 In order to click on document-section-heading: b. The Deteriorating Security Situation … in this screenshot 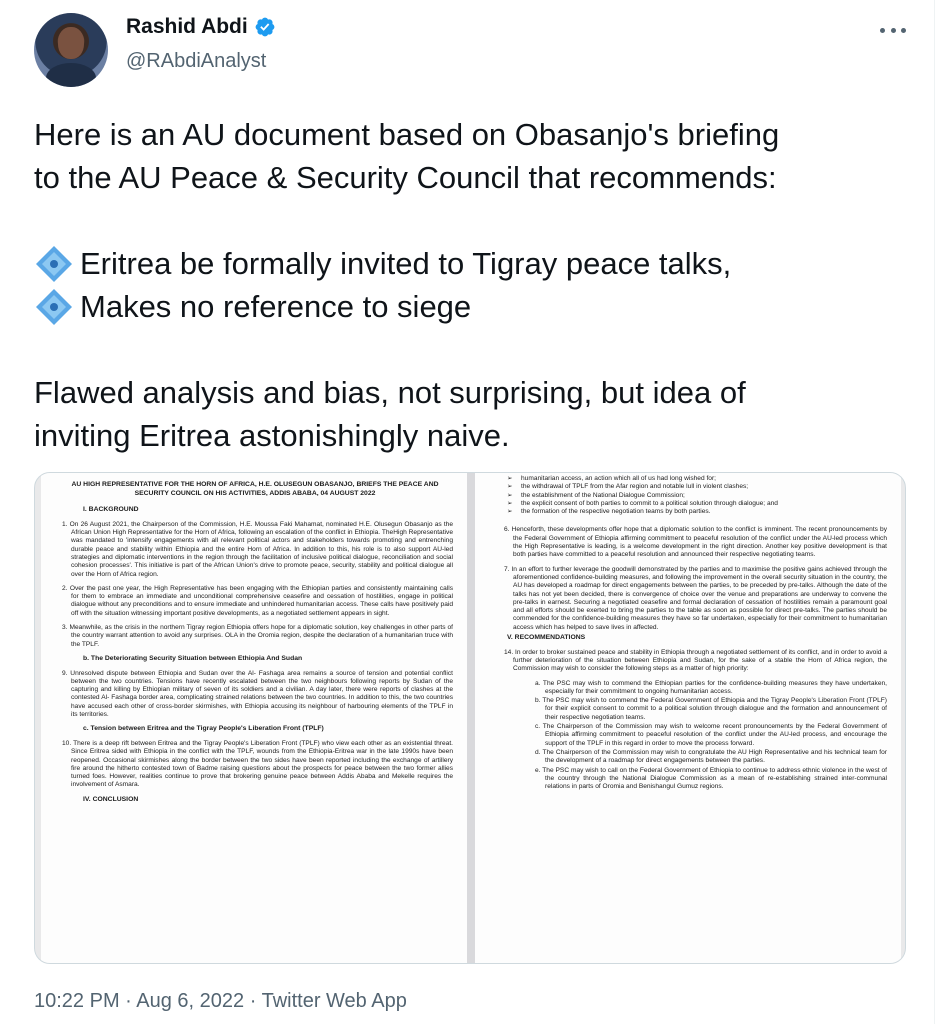, I will do `click(193, 658)`.